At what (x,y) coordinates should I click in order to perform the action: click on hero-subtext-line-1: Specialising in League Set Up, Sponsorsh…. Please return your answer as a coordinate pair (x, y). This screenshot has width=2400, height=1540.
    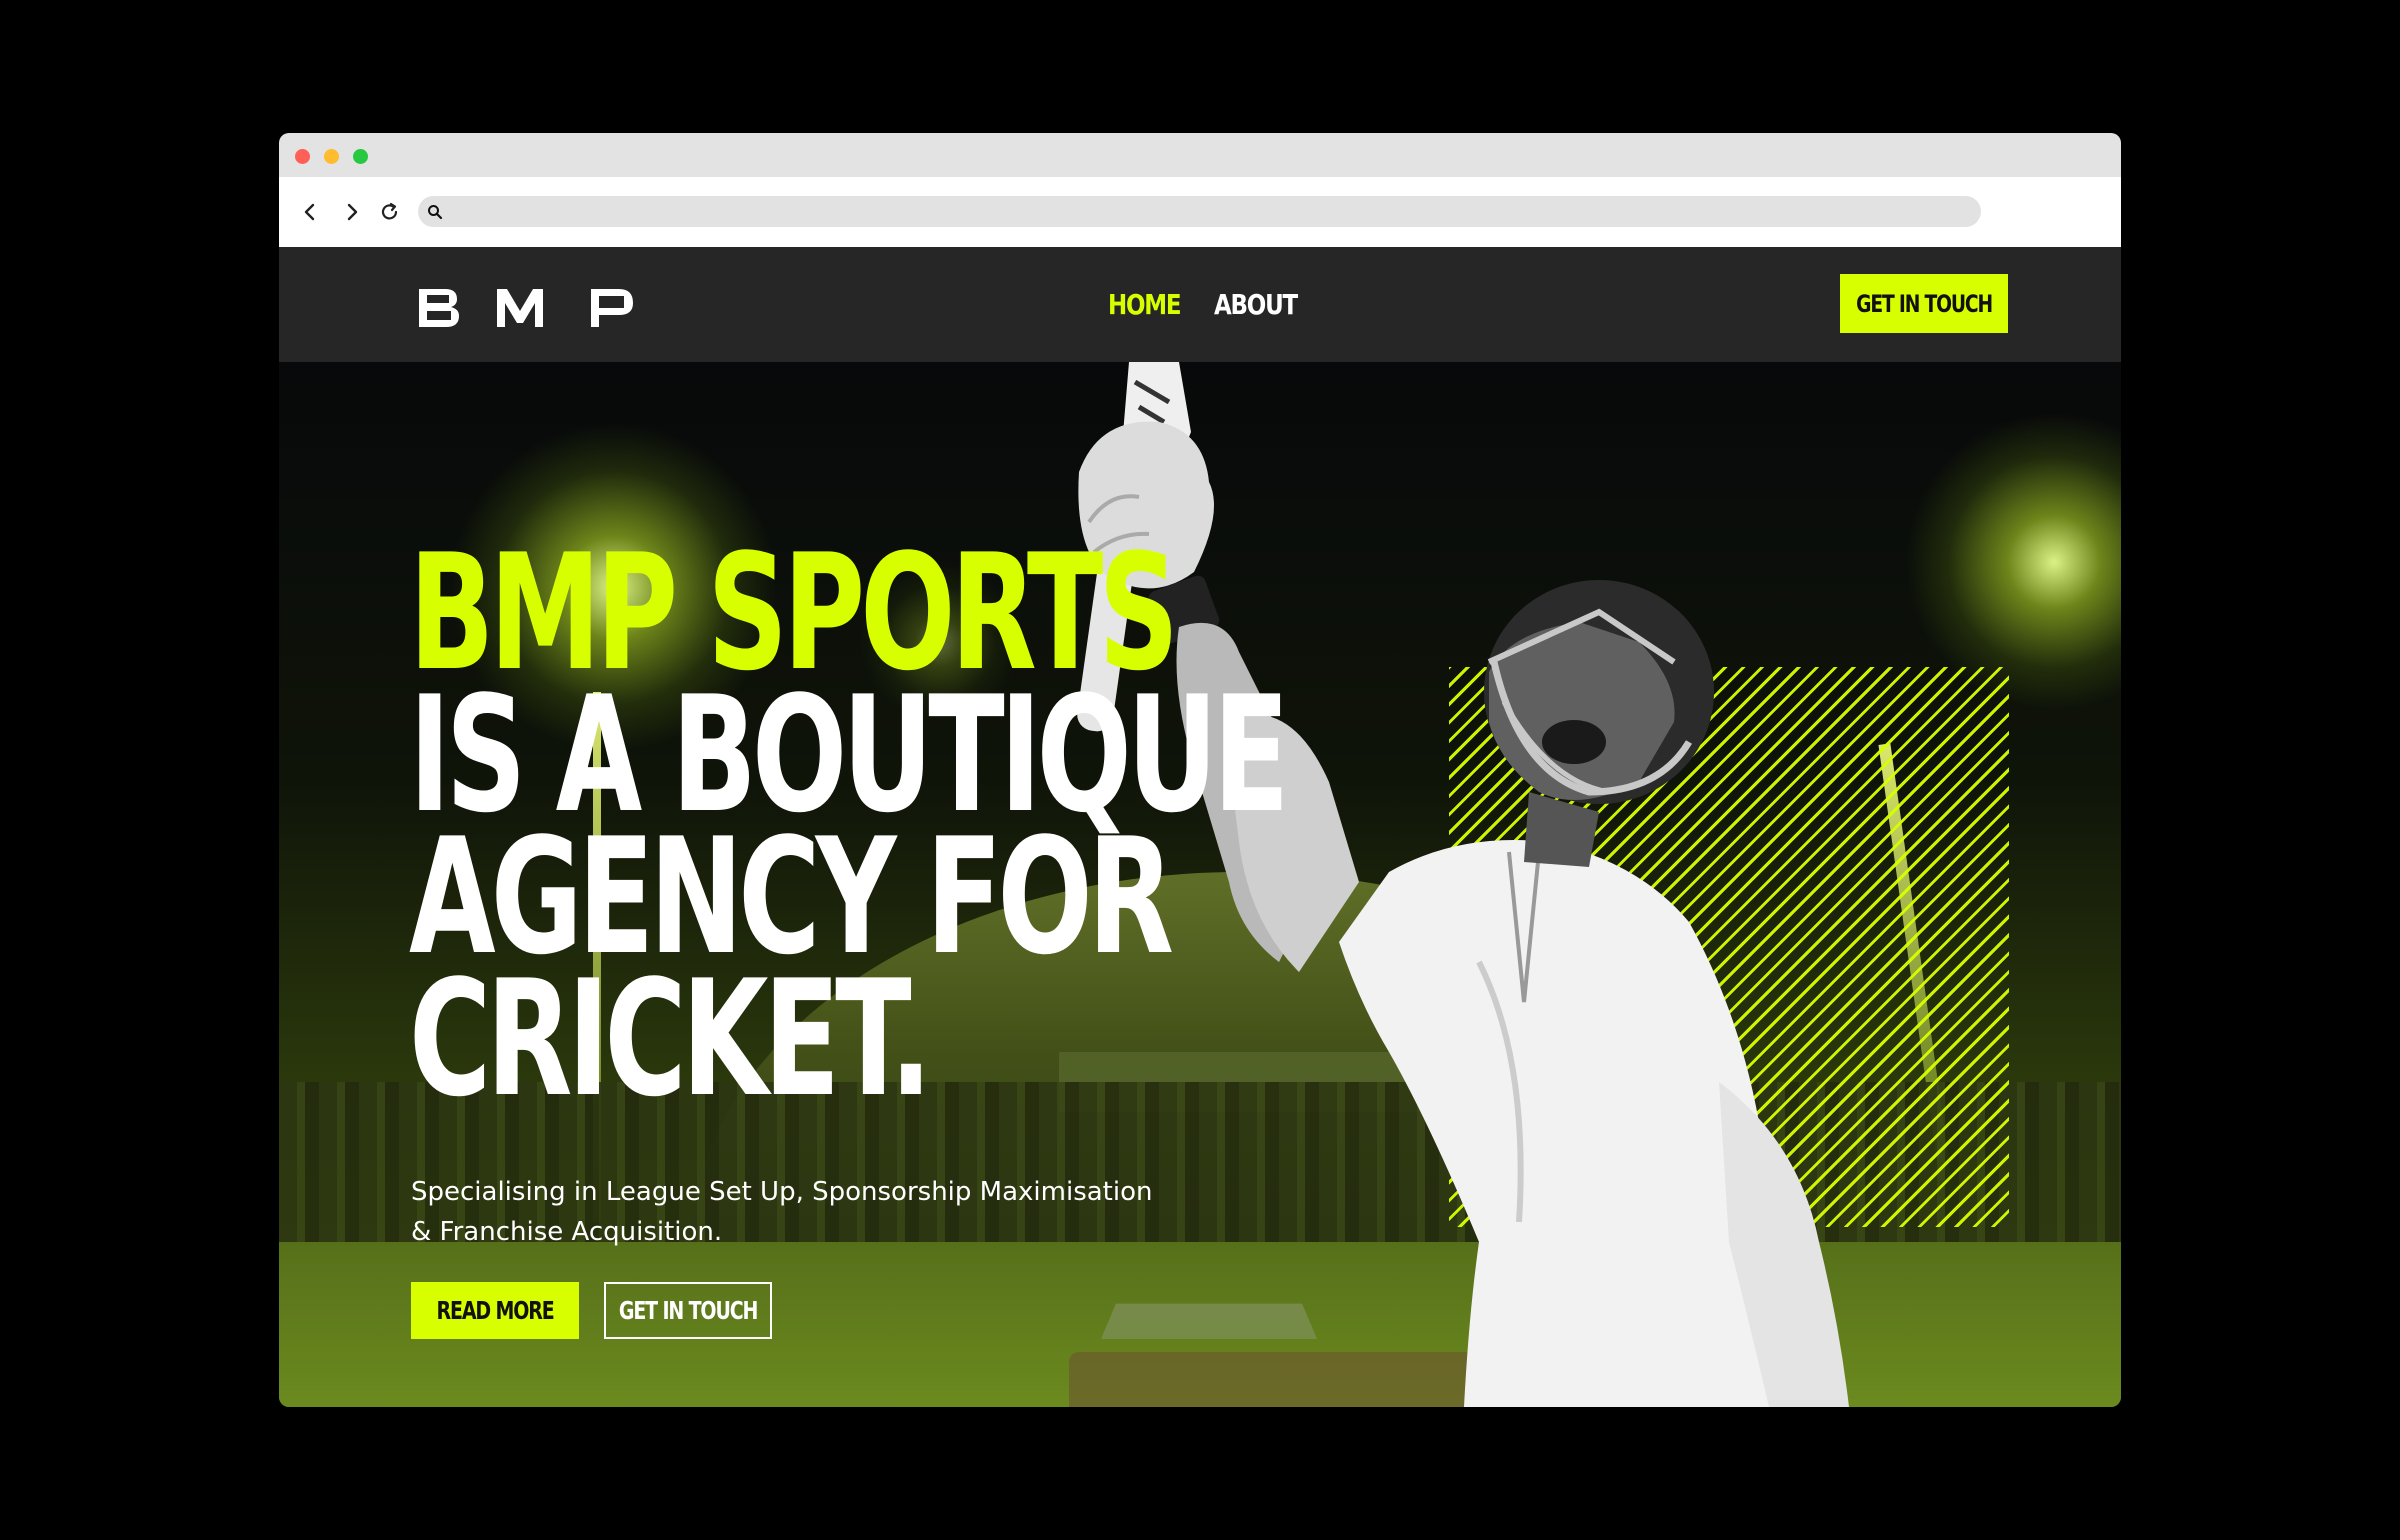
    Looking at the image, I should click on (782, 1192).